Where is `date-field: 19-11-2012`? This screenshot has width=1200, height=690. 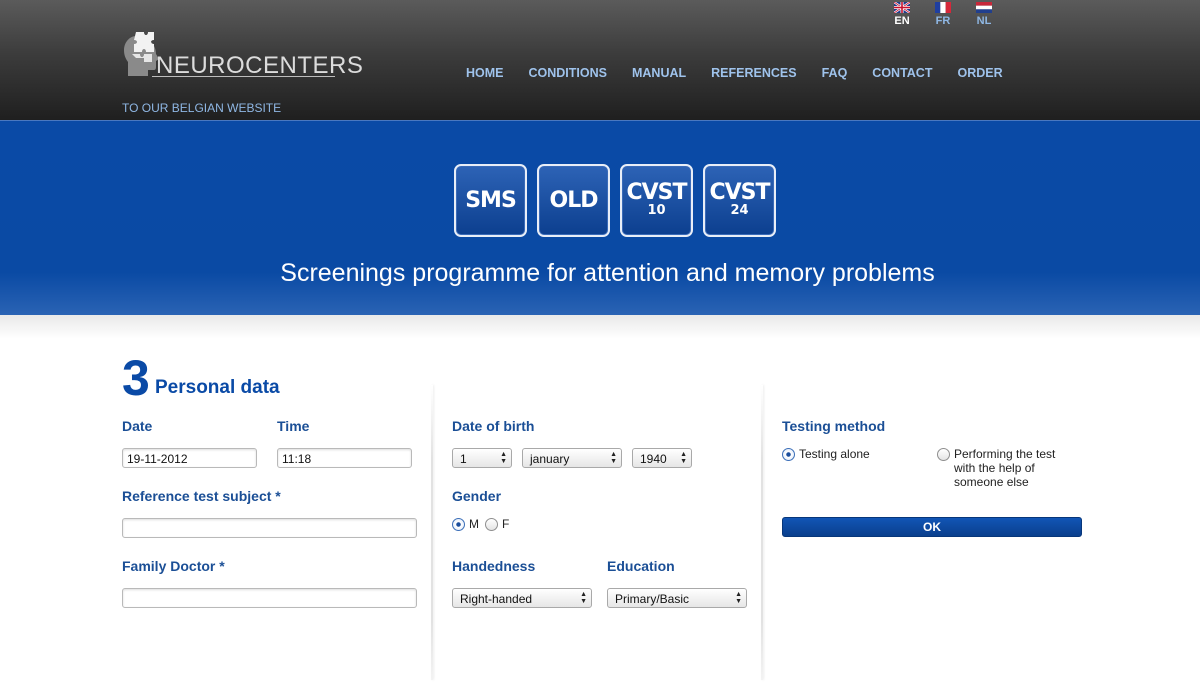
date-field: 19-11-2012 is located at coordinates (189, 458).